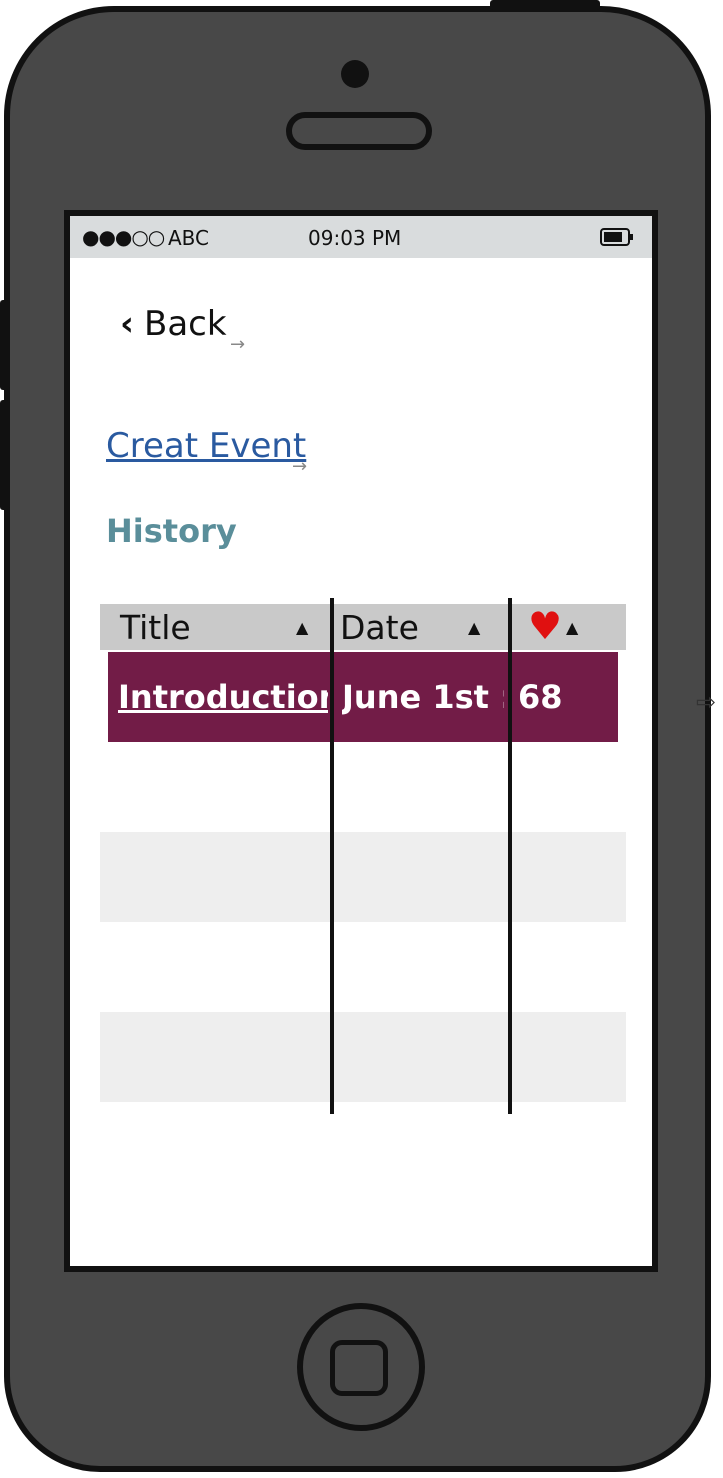 The width and height of the screenshot is (723, 1478). Describe the element at coordinates (171, 531) in the screenshot. I see `section-title: History` at that location.